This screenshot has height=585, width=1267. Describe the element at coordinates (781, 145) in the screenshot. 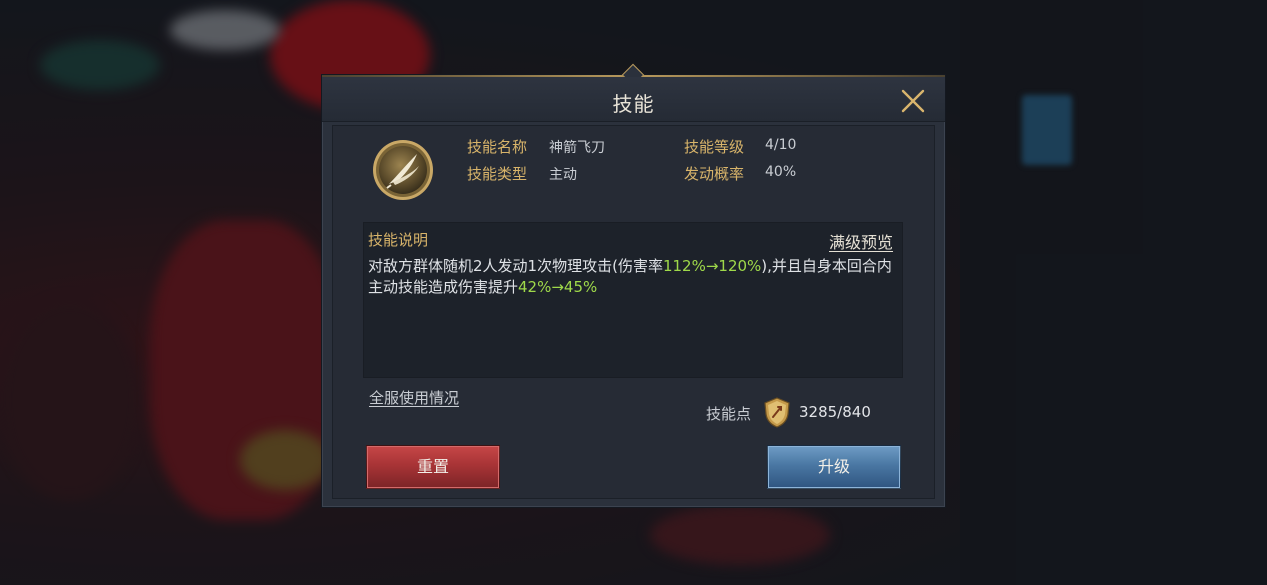

I see `skill-level-value: 4/10` at that location.